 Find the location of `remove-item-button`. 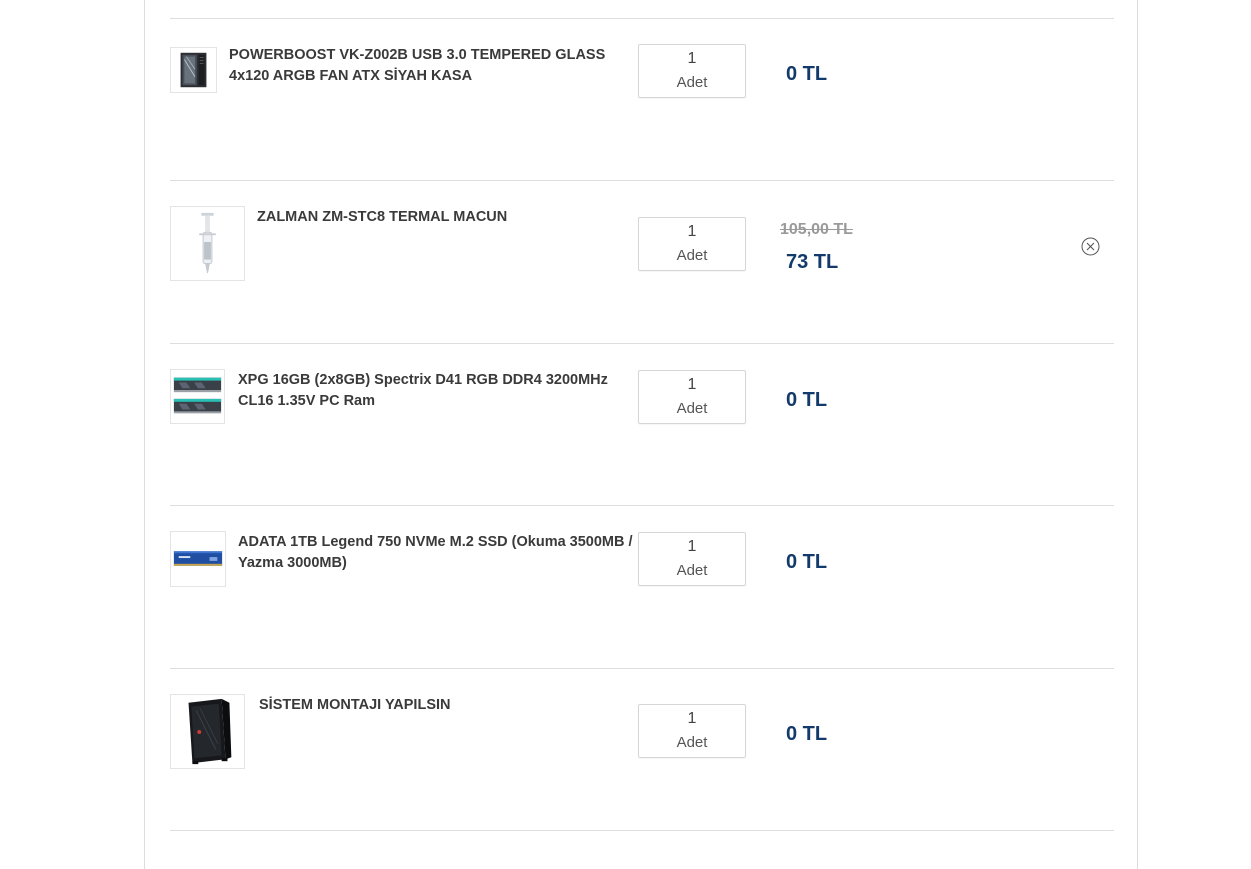

remove-item-button is located at coordinates (1090, 246).